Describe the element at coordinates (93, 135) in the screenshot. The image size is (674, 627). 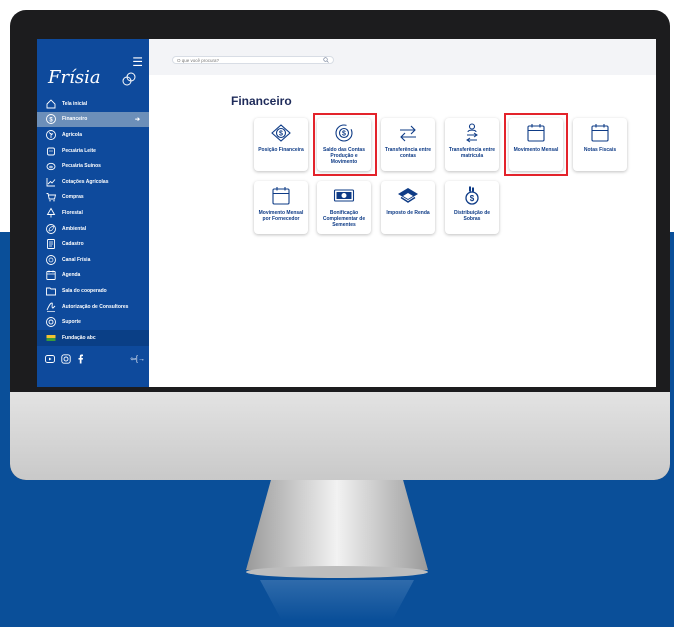
I see `sidebar-item-agricola: Agrícola` at that location.